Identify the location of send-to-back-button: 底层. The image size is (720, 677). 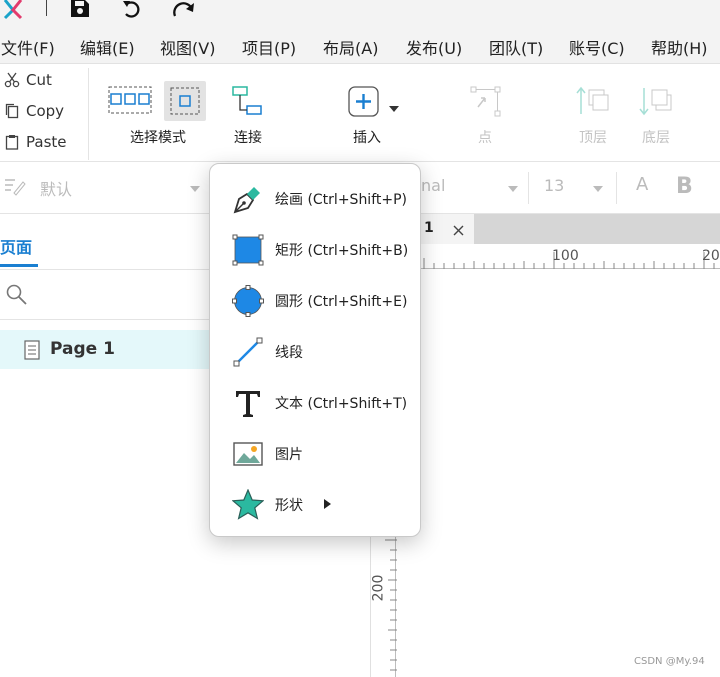
(656, 112).